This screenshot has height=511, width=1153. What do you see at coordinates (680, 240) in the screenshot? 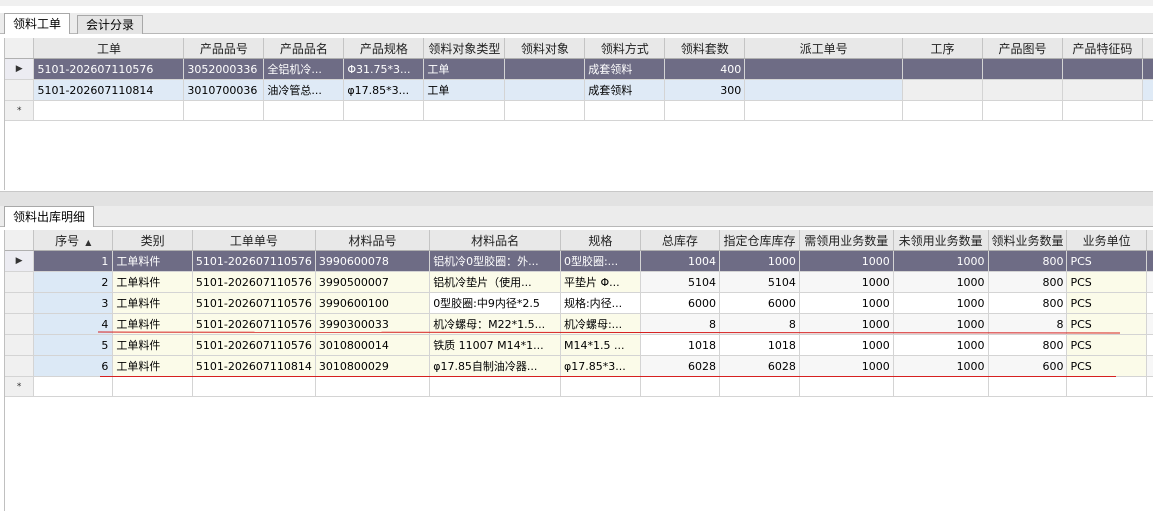
I see `col-header-total-stock: 总库存` at bounding box center [680, 240].